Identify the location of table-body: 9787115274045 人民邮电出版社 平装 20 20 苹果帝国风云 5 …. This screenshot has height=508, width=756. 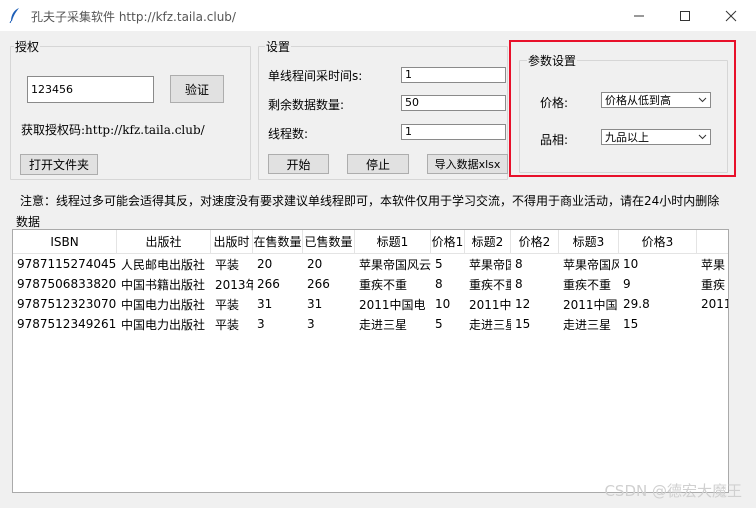
(371, 294).